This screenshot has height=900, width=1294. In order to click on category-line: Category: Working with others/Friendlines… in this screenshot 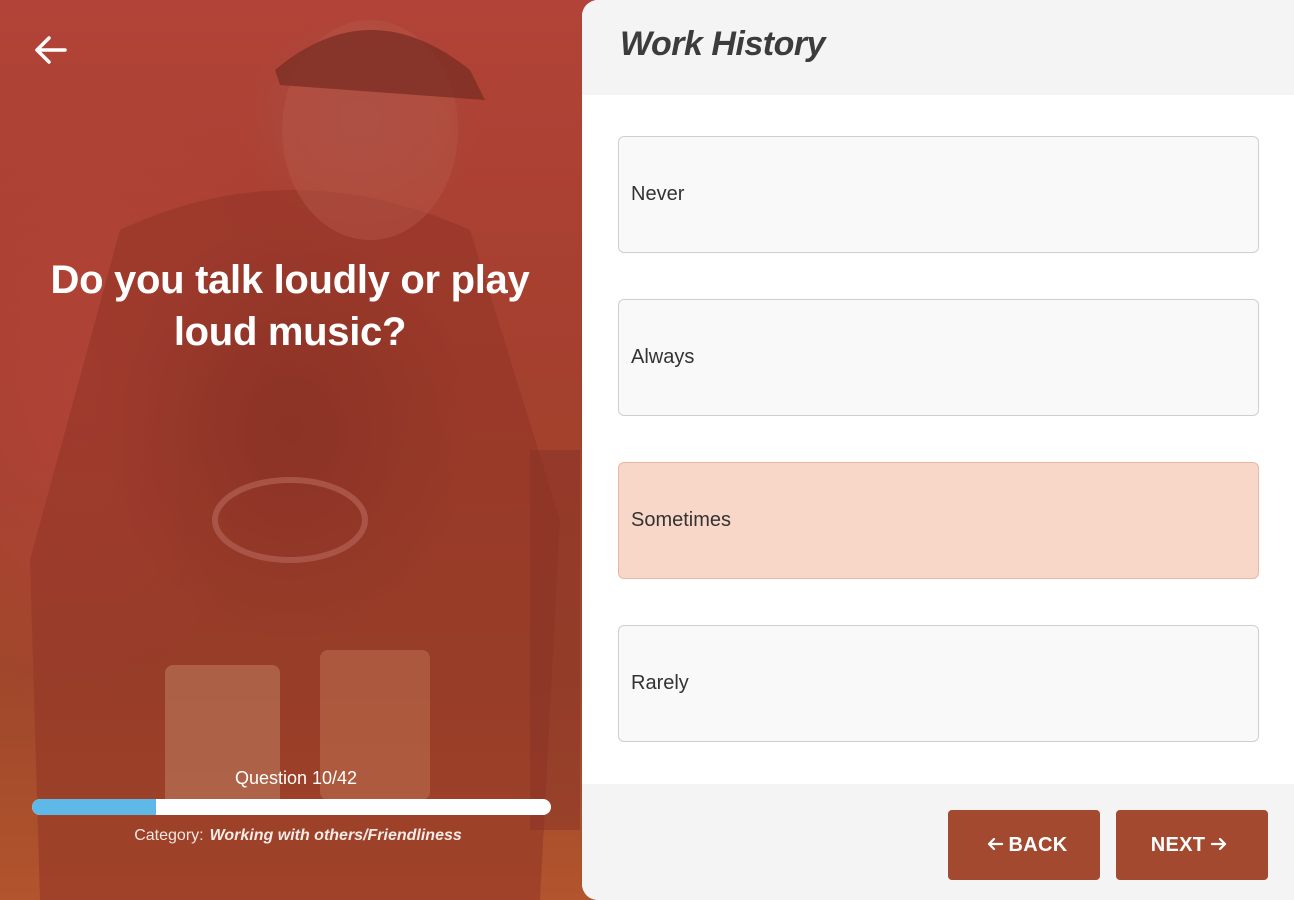, I will do `click(298, 836)`.